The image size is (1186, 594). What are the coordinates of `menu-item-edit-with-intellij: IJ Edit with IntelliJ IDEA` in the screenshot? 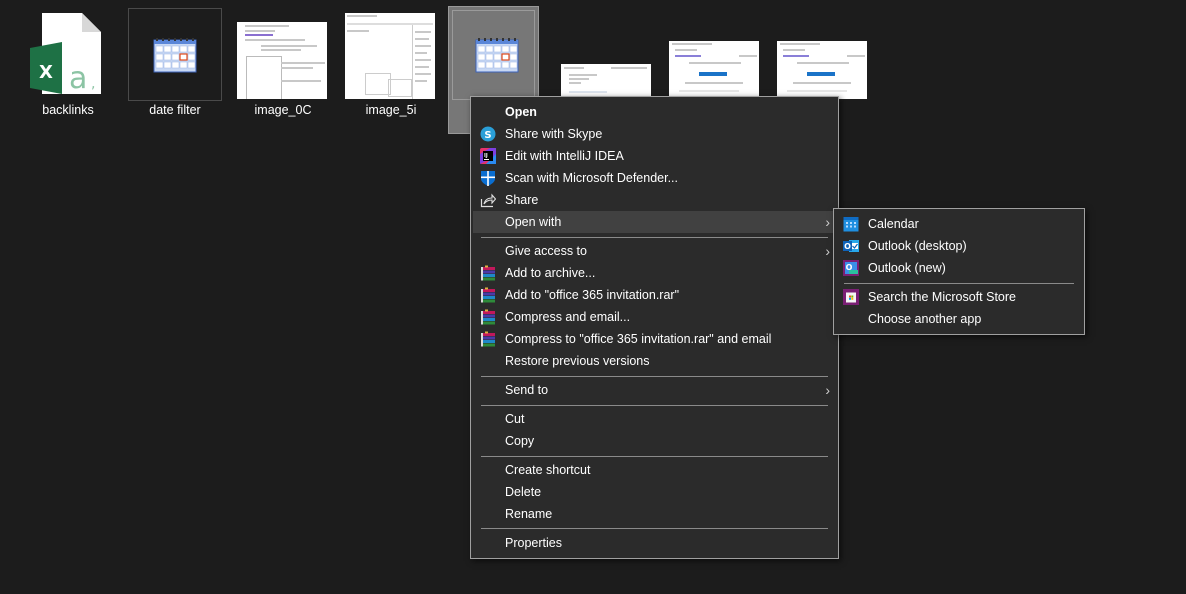 It's located at (654, 156).